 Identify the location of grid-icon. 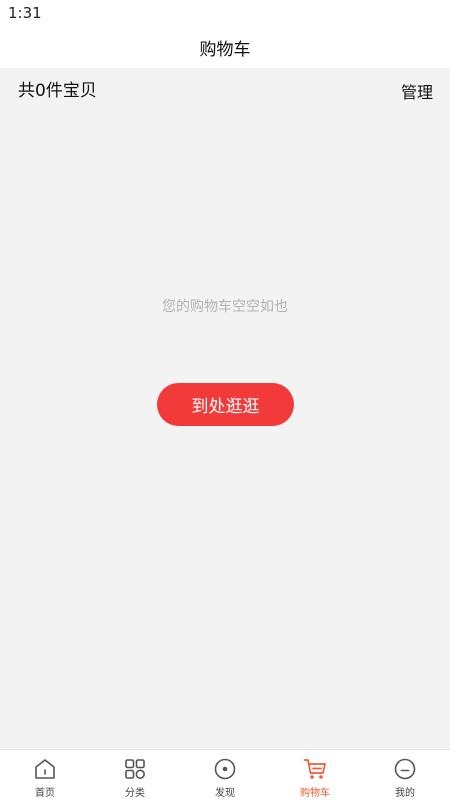
(135, 769).